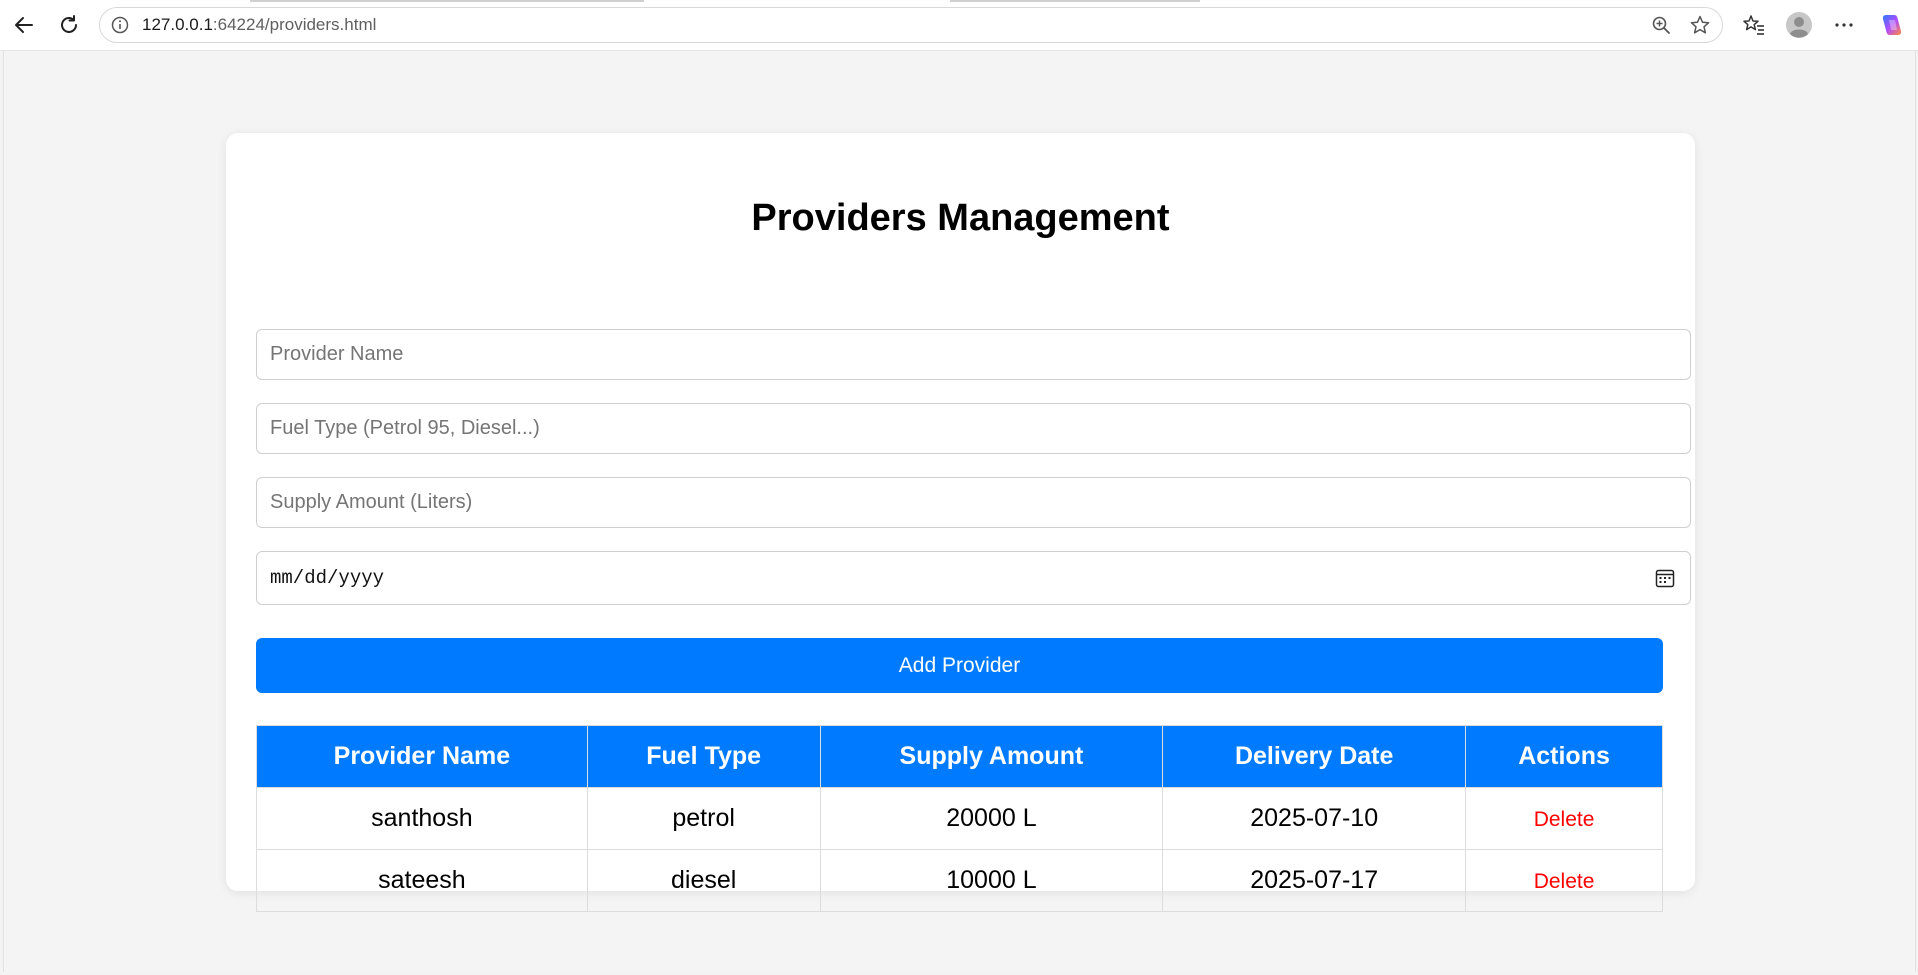  What do you see at coordinates (1564, 756) in the screenshot?
I see `header-actions: Actions` at bounding box center [1564, 756].